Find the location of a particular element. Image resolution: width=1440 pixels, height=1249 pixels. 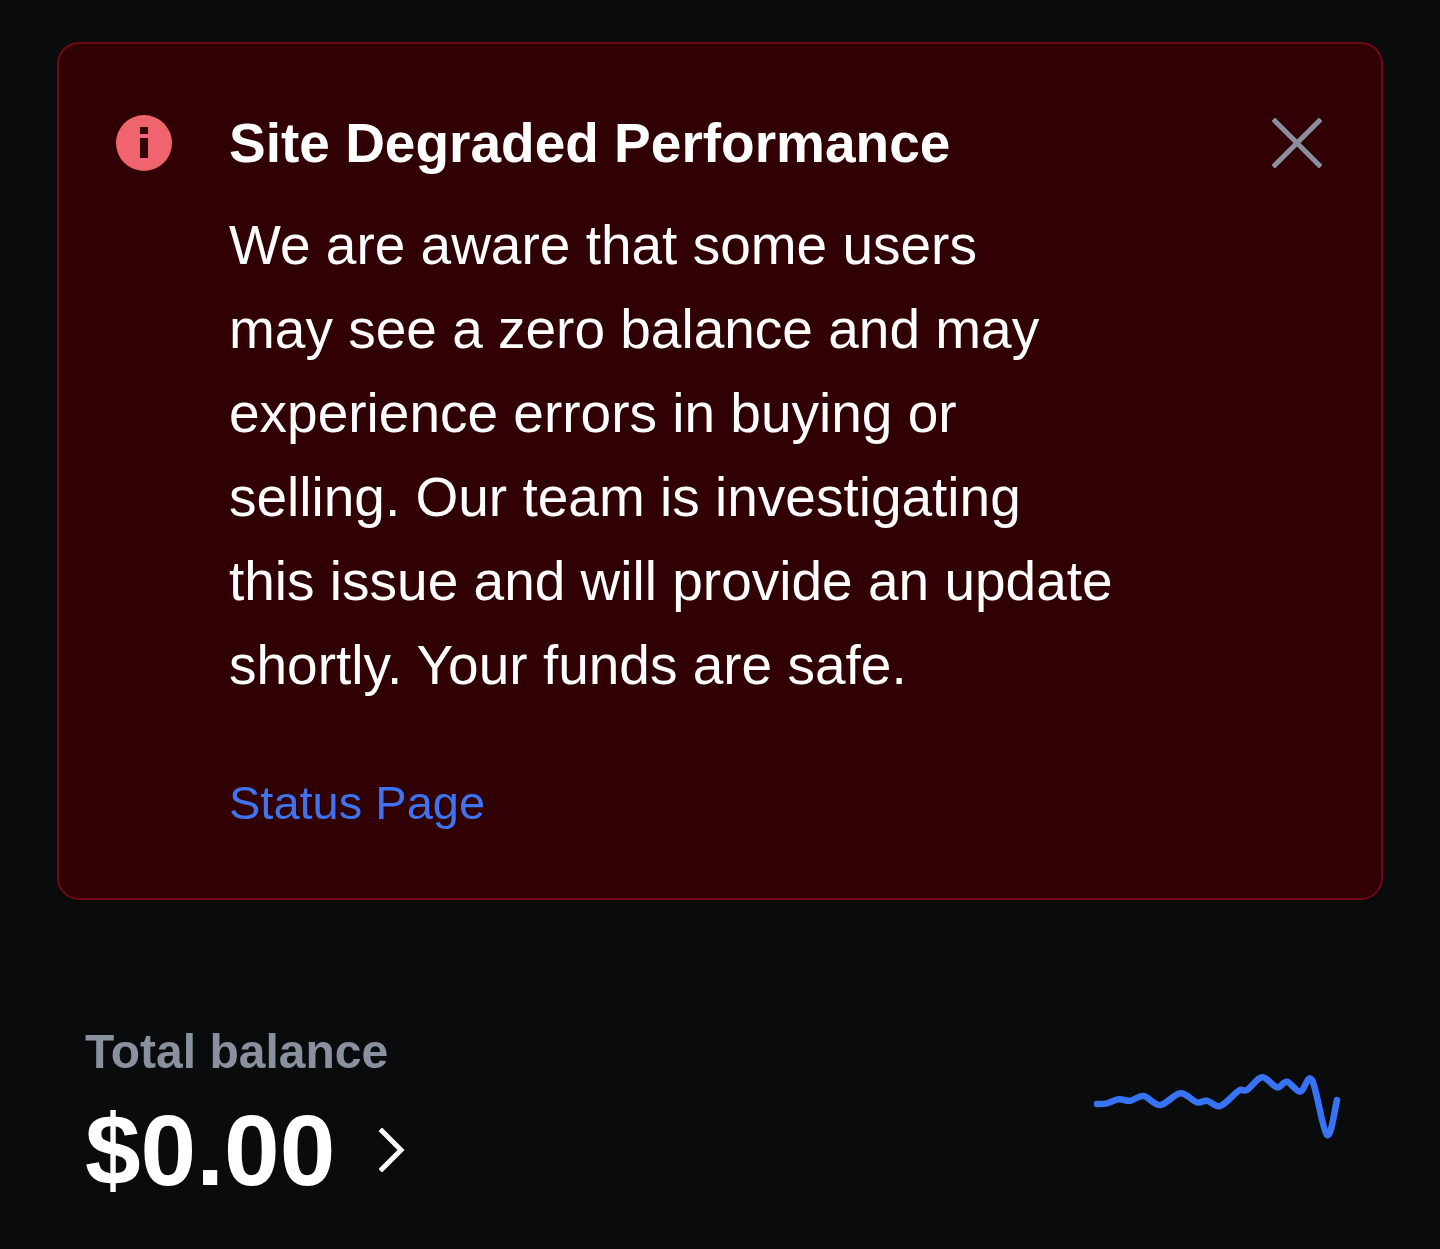

close-icon is located at coordinates (1297, 143).